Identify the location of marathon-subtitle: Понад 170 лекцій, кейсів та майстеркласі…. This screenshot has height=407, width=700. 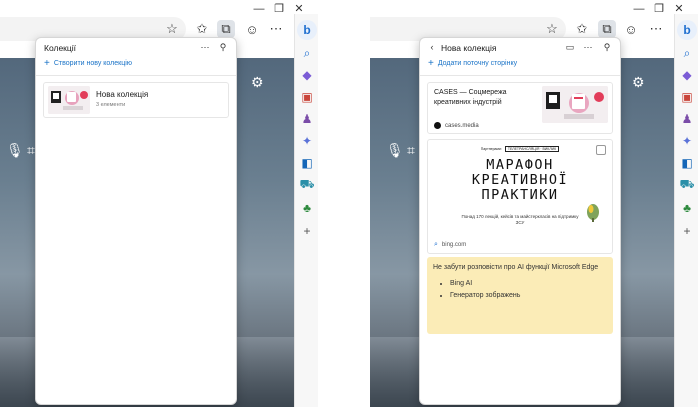
(520, 219).